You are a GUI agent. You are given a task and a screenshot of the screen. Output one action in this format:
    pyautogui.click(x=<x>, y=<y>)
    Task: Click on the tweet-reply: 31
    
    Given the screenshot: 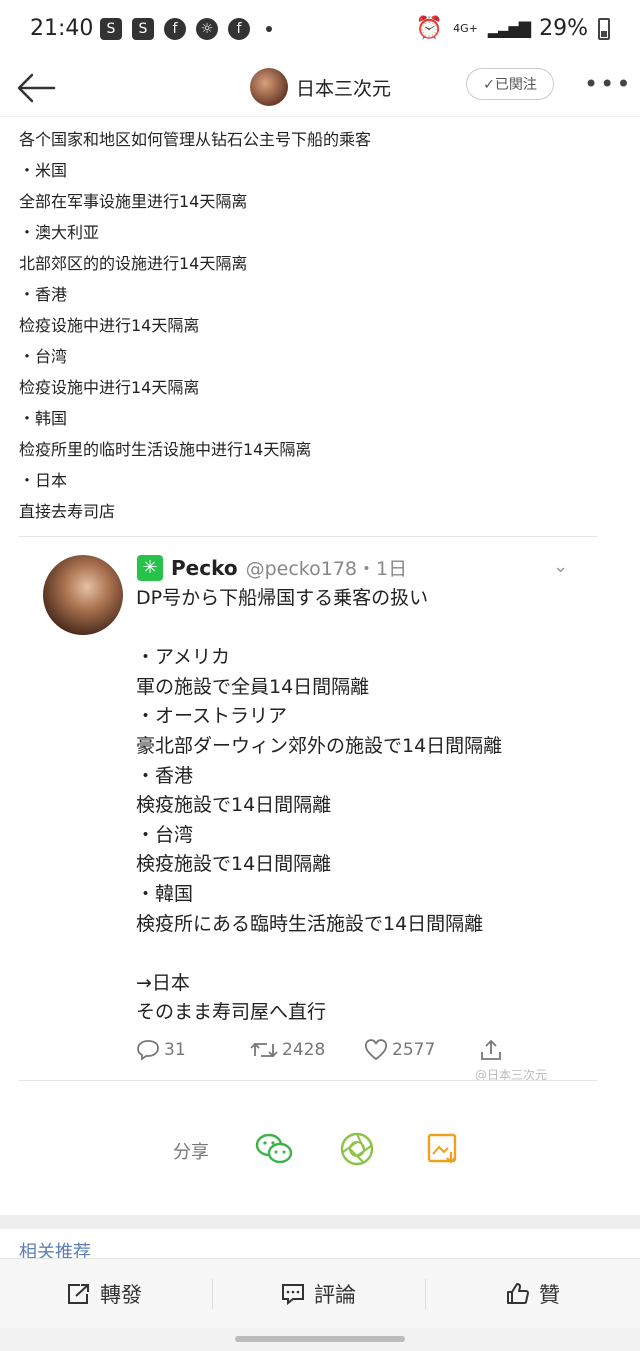 What is the action you would take?
    pyautogui.click(x=193, y=1050)
    